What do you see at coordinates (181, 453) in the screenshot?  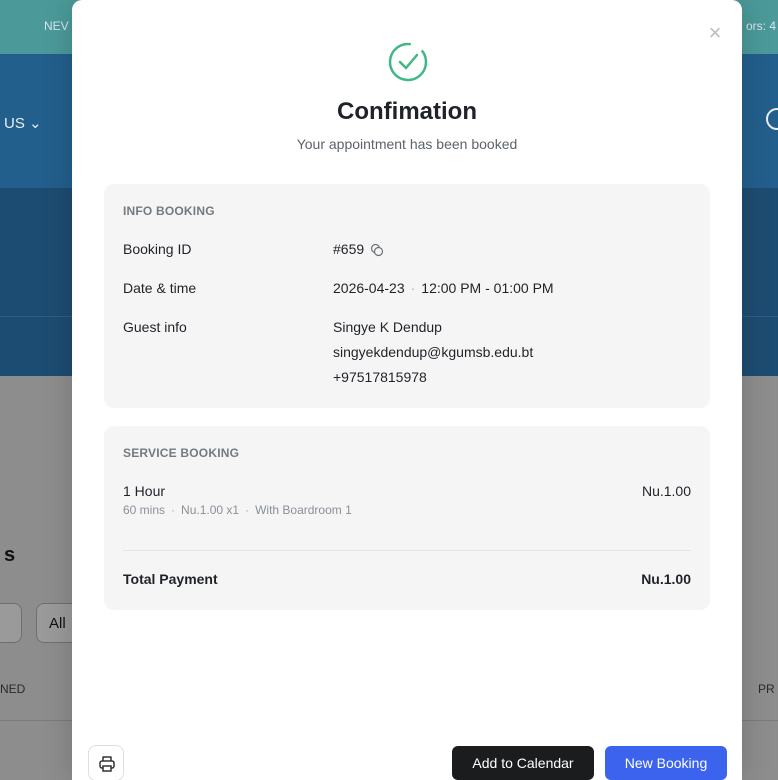 I see `service-booking-heading: SERVICE BOOKING` at bounding box center [181, 453].